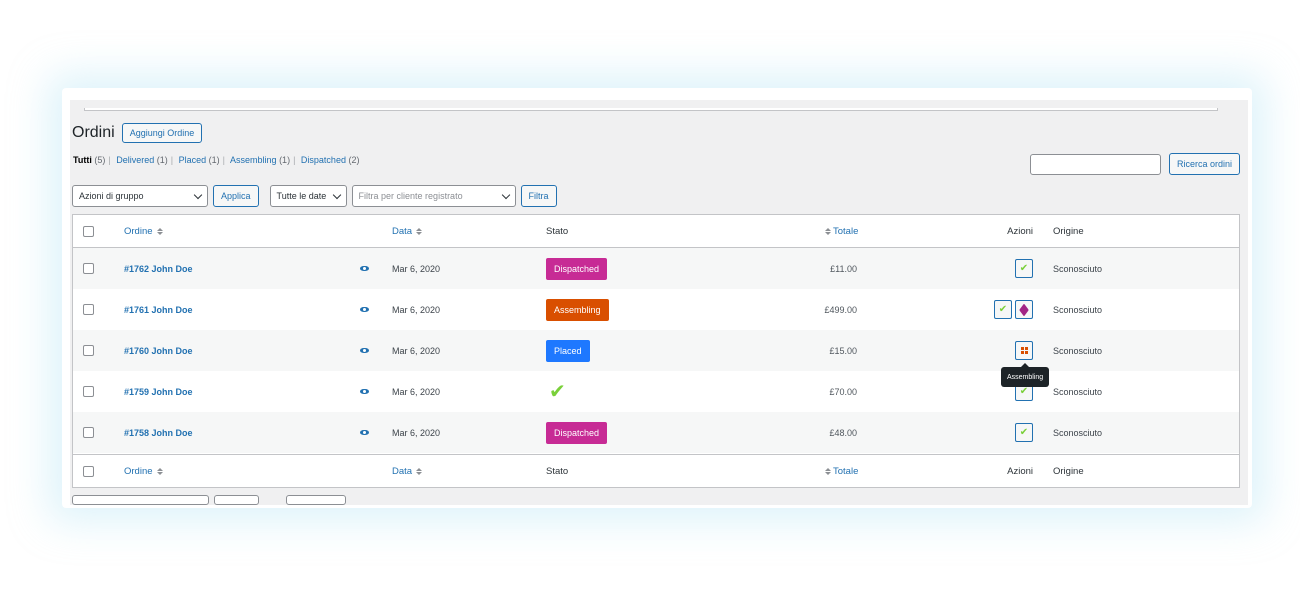 This screenshot has height=607, width=1300. What do you see at coordinates (843, 391) in the screenshot?
I see `order-total: £70.00` at bounding box center [843, 391].